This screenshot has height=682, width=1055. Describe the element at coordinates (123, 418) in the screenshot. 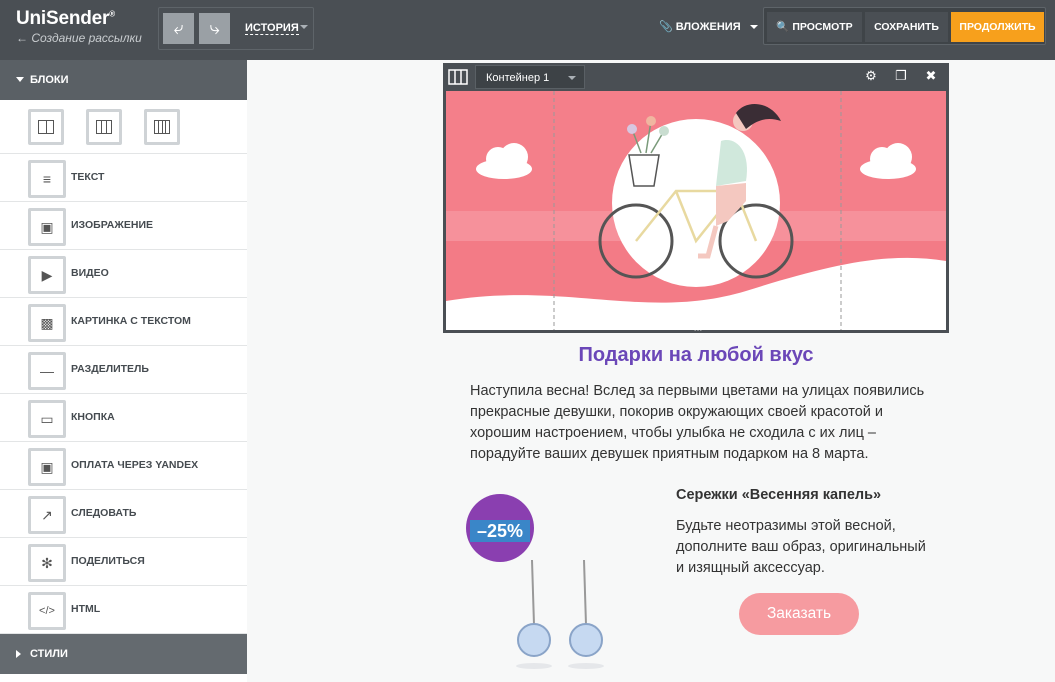

I see `block-button: ▭ КНОПКА` at that location.